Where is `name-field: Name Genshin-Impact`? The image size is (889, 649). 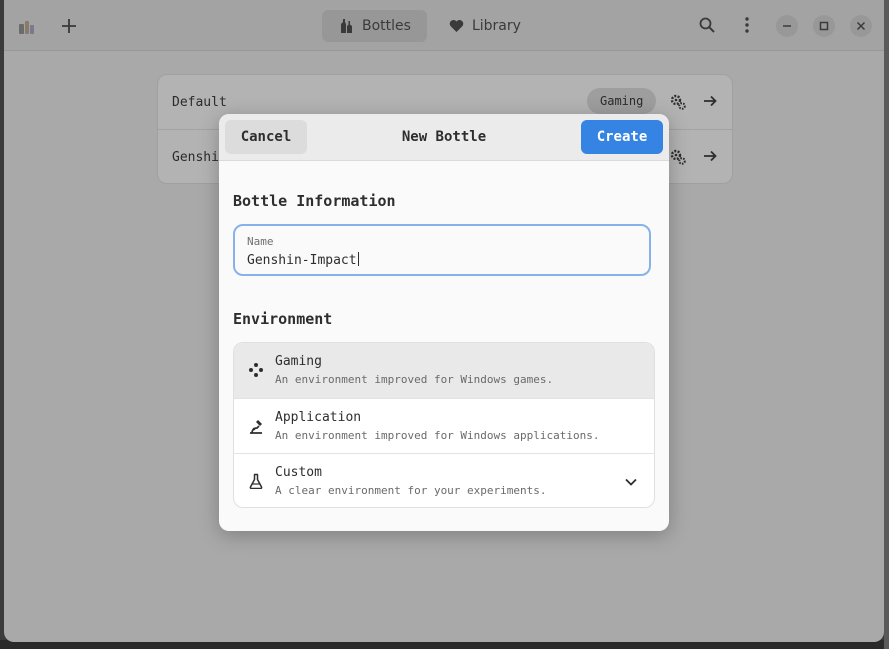
name-field: Name Genshin-Impact is located at coordinates (442, 250).